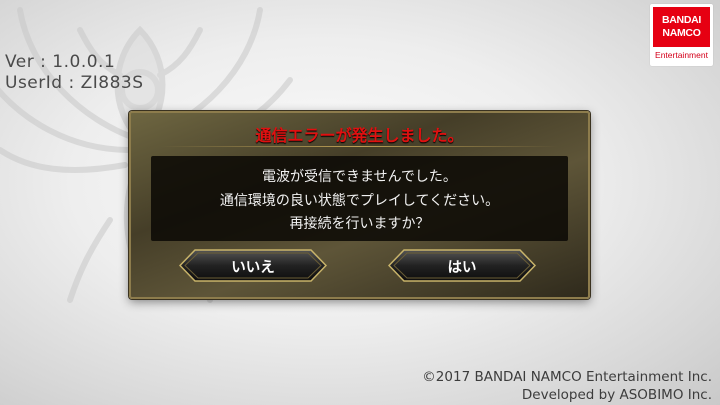 The image size is (720, 405). What do you see at coordinates (74, 83) in the screenshot?
I see `user-id-label: UserId : ZI883S` at bounding box center [74, 83].